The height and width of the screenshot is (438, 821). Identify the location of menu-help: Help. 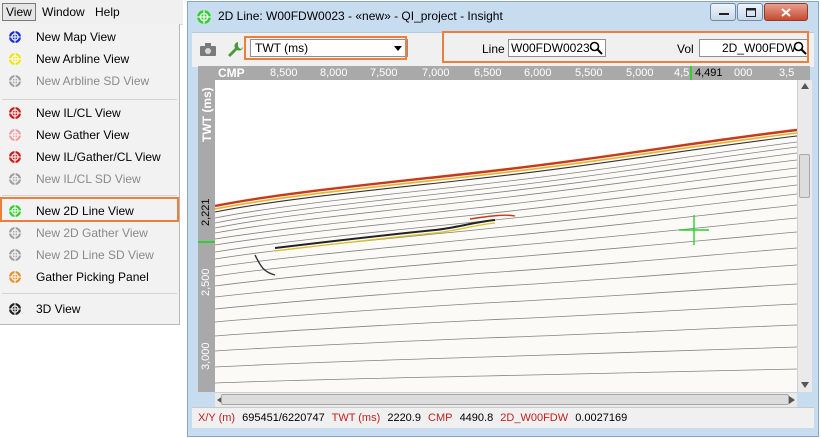
(107, 12).